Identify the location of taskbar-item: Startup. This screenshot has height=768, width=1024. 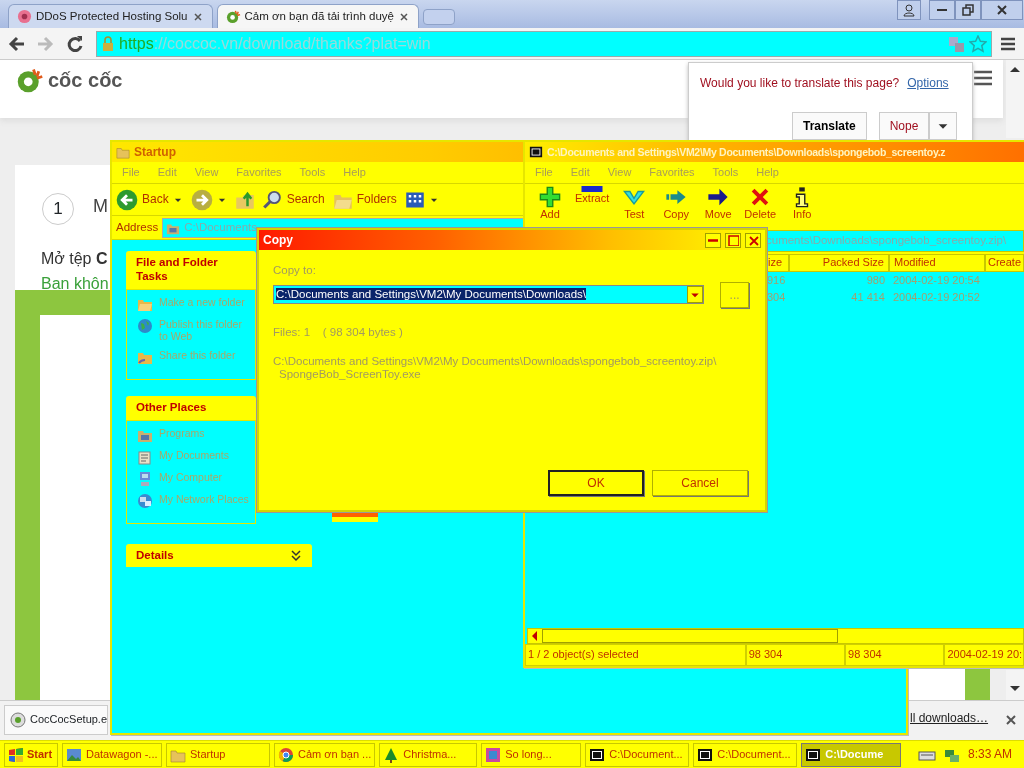
(218, 754).